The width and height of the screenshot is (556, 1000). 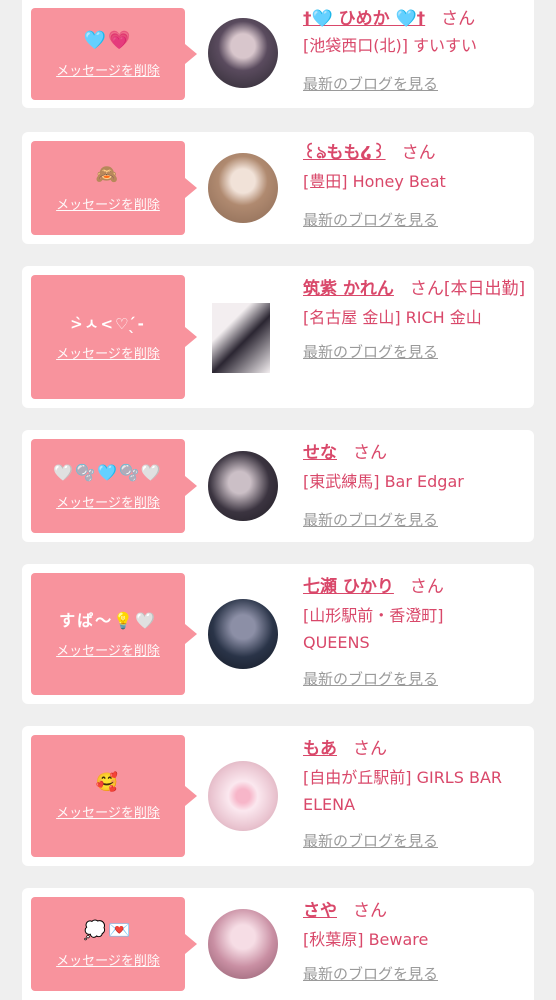 I want to click on message-bubble: 🩵💗 メッセージを削除, so click(x=114, y=54).